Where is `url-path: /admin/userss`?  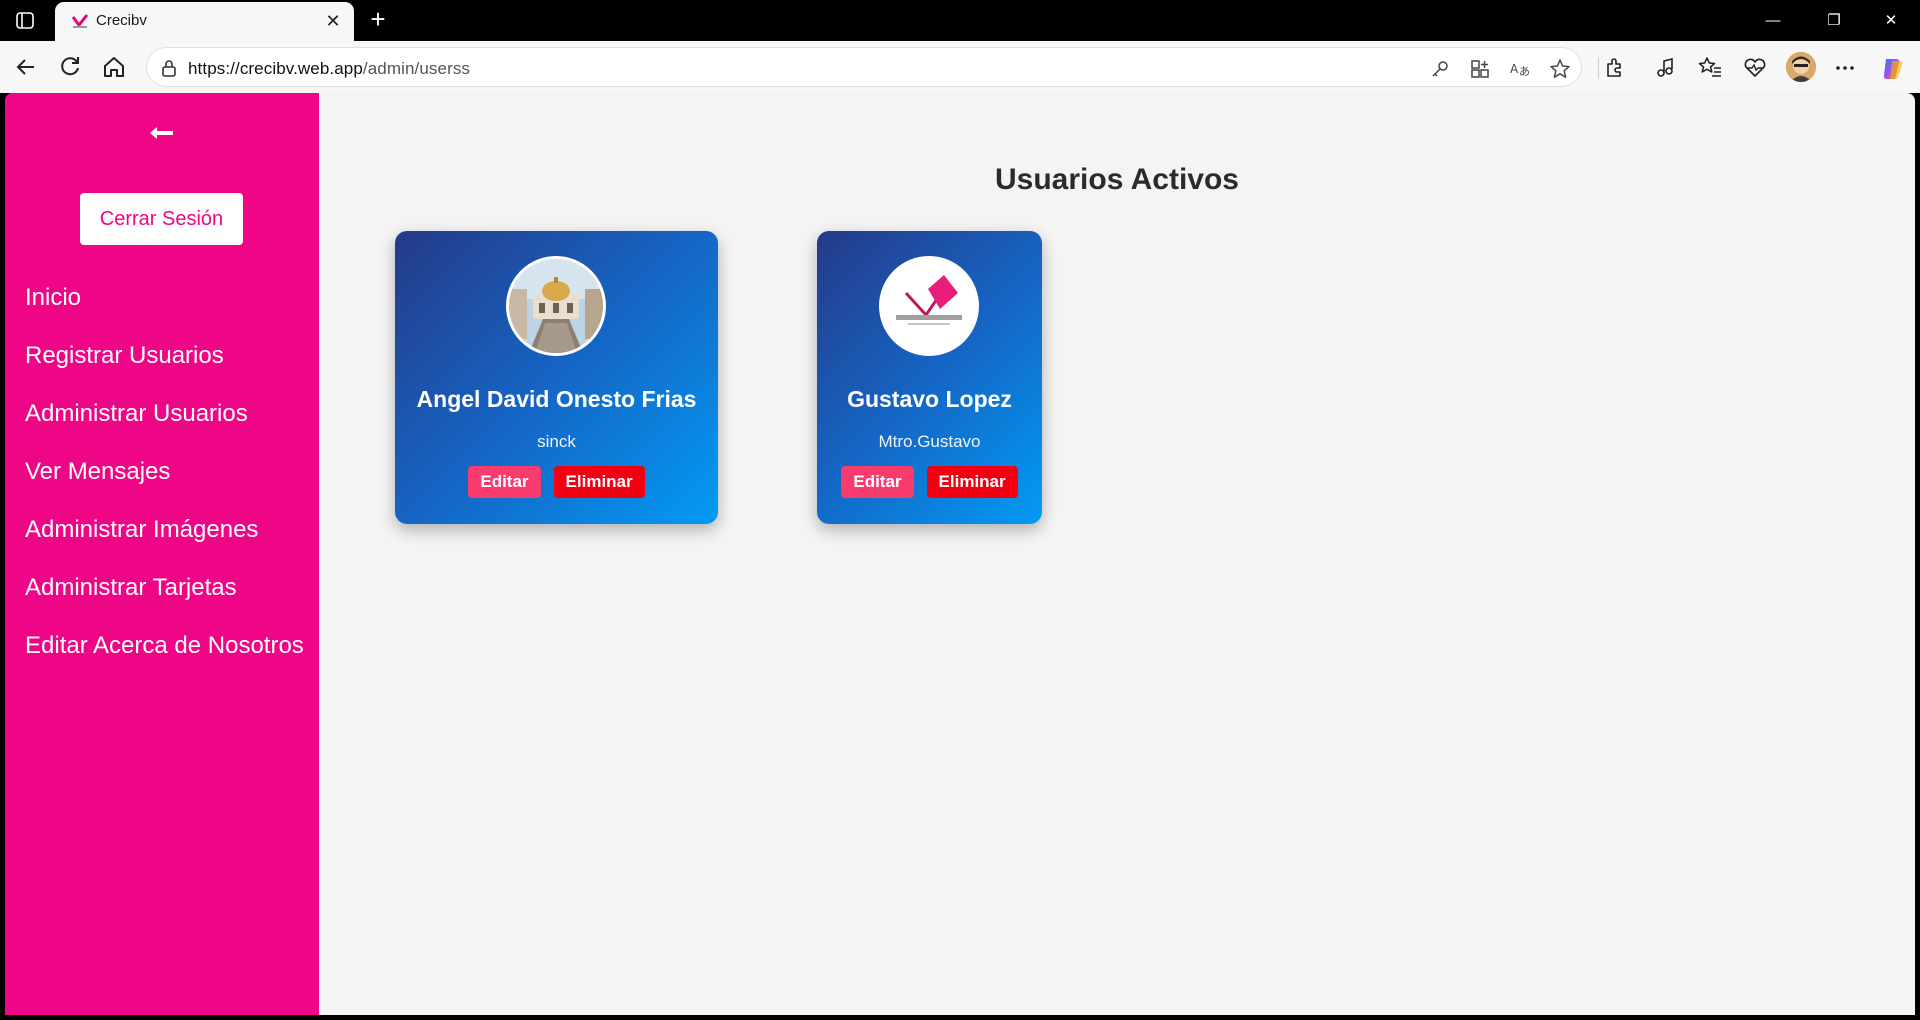
url-path: /admin/userss is located at coordinates (416, 68).